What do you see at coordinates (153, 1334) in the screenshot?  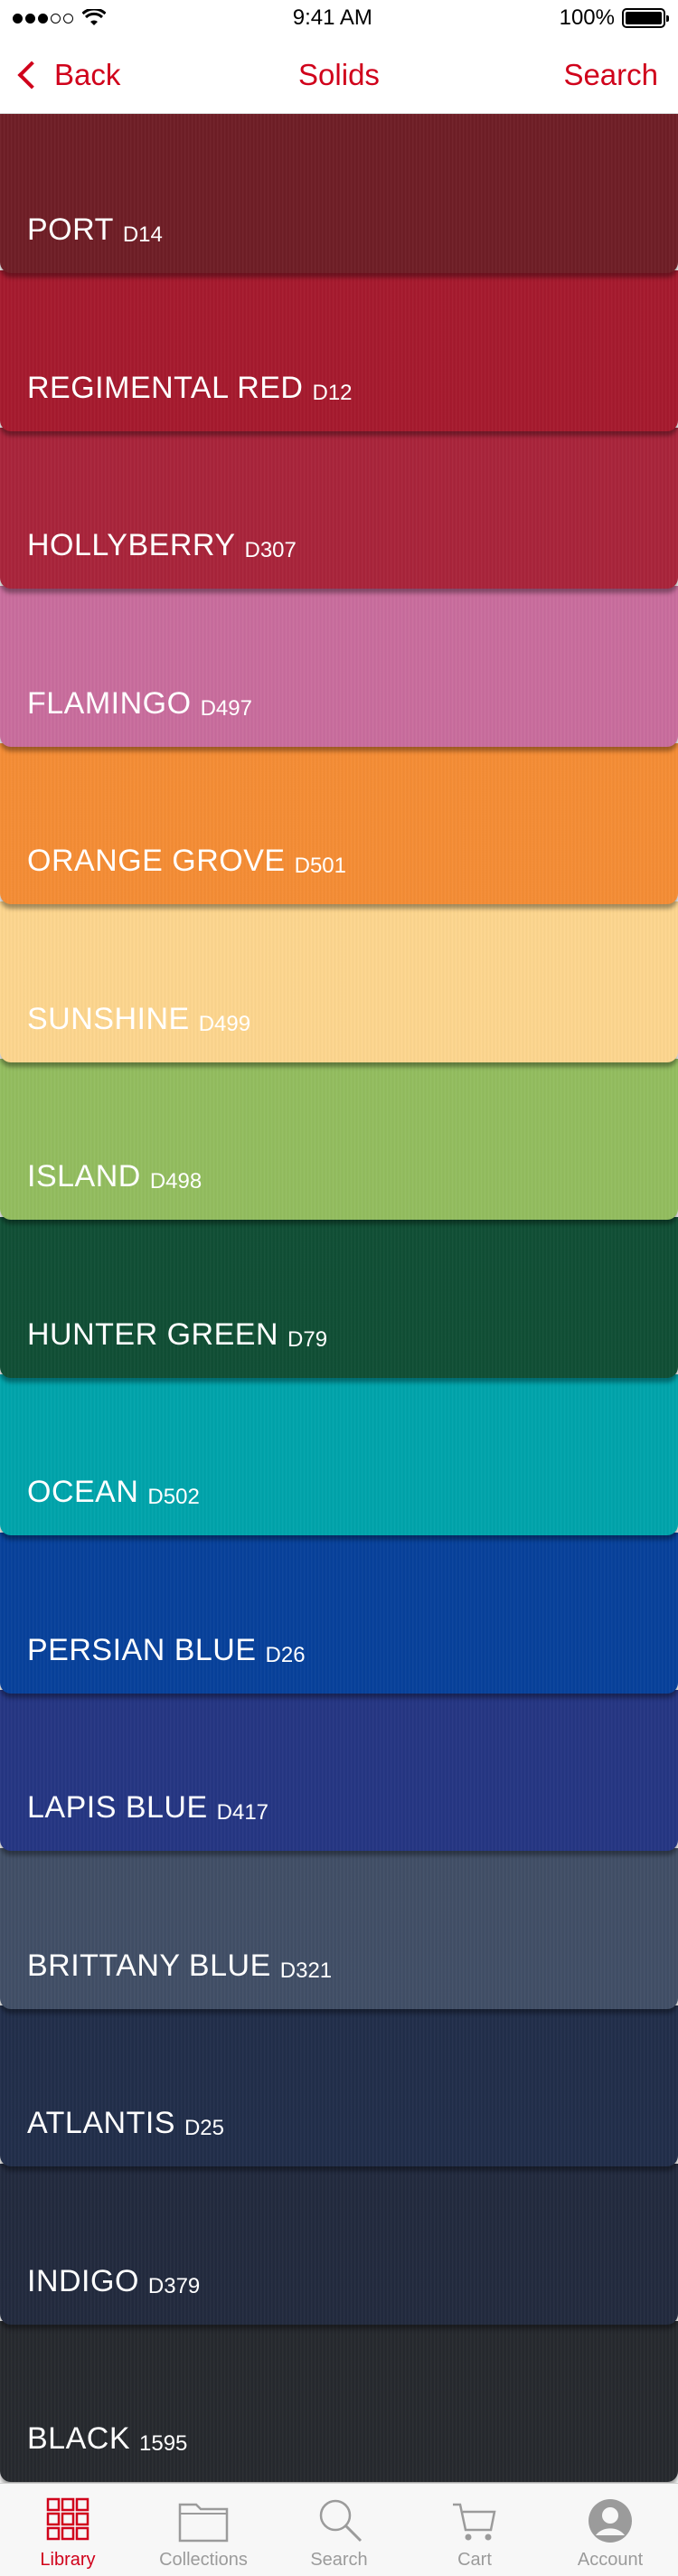 I see `swatch-name: HUNTER GREEN` at bounding box center [153, 1334].